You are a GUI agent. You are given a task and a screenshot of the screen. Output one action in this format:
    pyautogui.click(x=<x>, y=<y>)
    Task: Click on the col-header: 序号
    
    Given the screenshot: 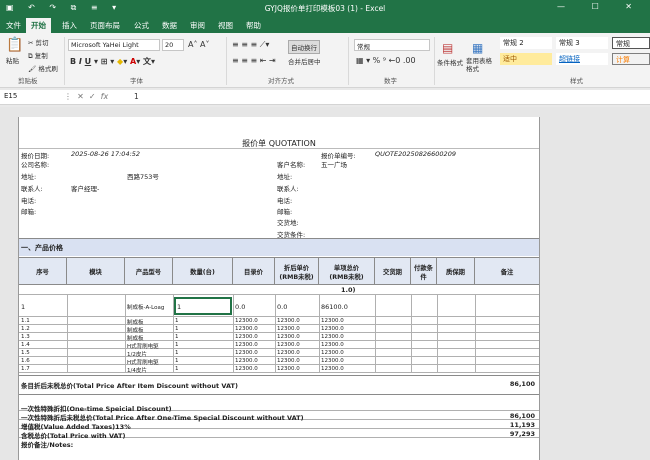 What is the action you would take?
    pyautogui.click(x=43, y=271)
    